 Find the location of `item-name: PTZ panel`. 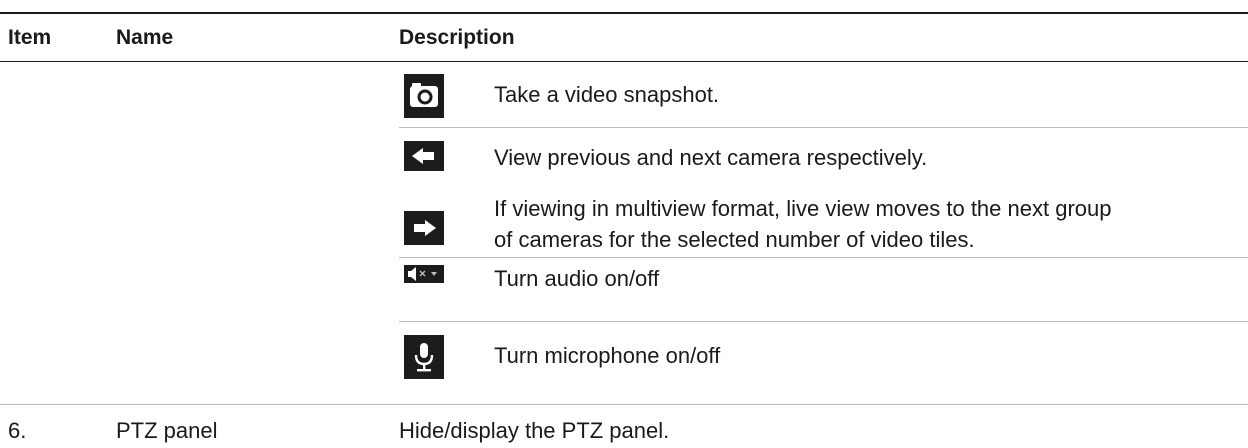

item-name: PTZ panel is located at coordinates (167, 430).